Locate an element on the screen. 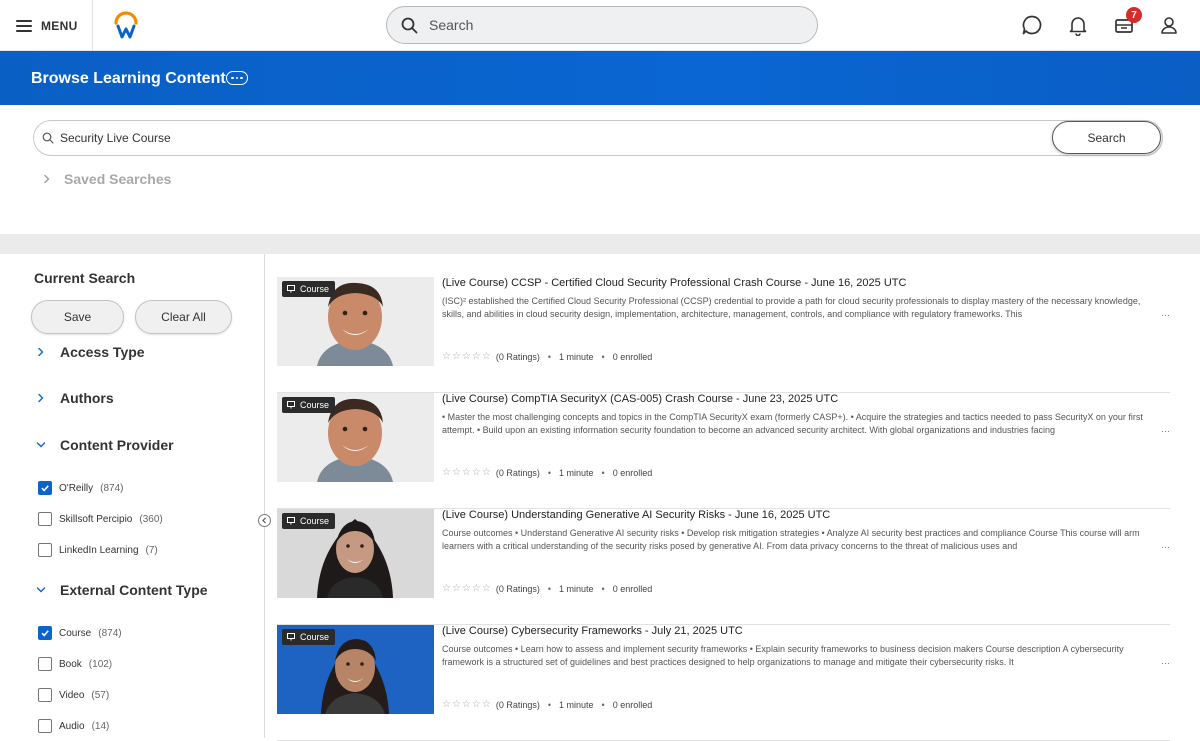  facet-option-video: Video (57) is located at coordinates (73, 695).